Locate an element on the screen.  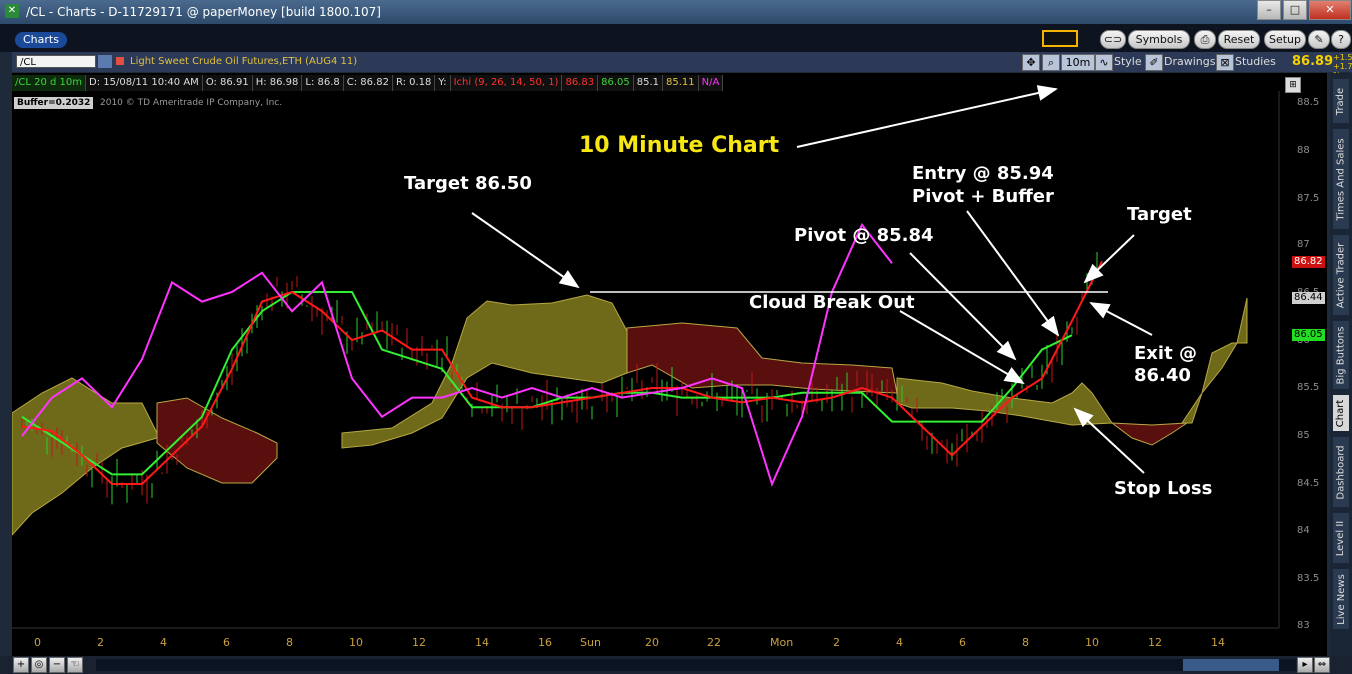
side-tab-chart: Chart is located at coordinates (1341, 413).